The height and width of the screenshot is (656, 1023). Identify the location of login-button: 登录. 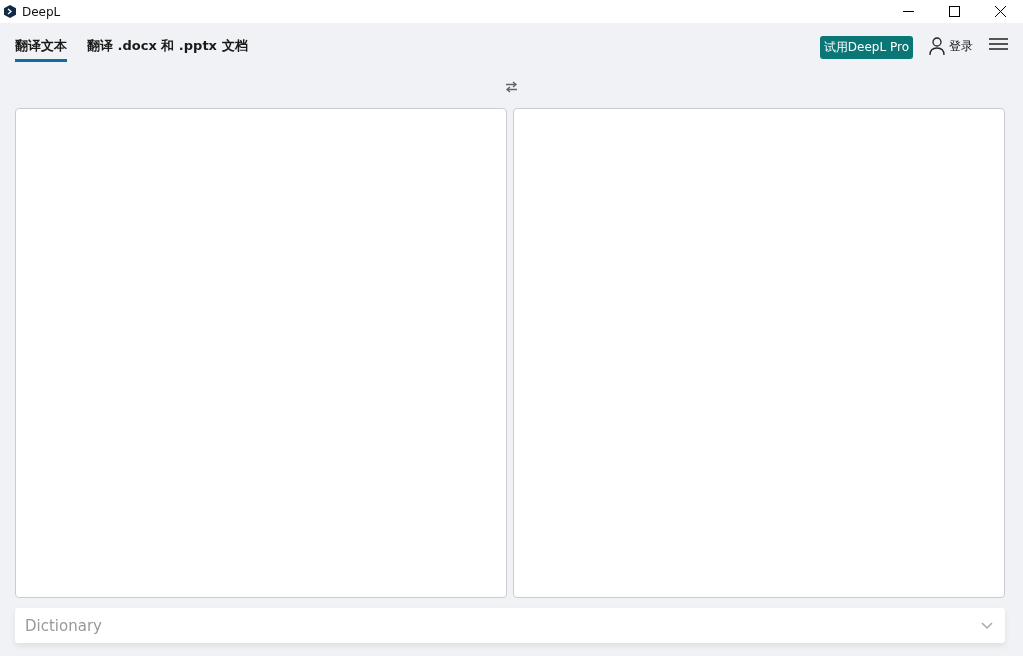
(951, 46).